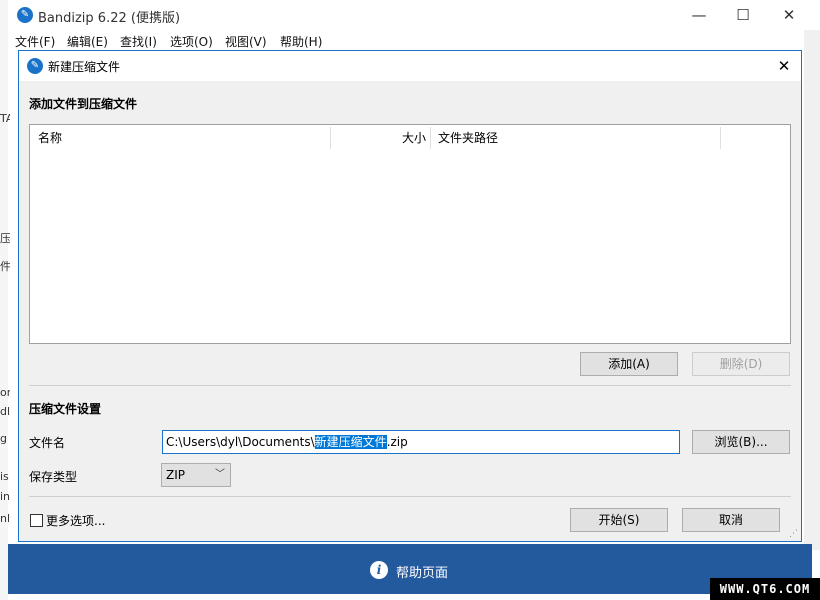 The height and width of the screenshot is (600, 820). I want to click on menu-options: 选项(O), so click(191, 41).